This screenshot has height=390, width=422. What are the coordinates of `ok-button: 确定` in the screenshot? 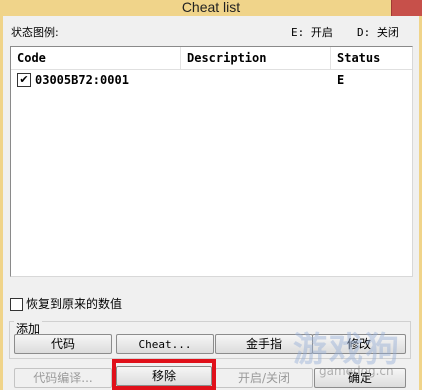 It's located at (360, 378).